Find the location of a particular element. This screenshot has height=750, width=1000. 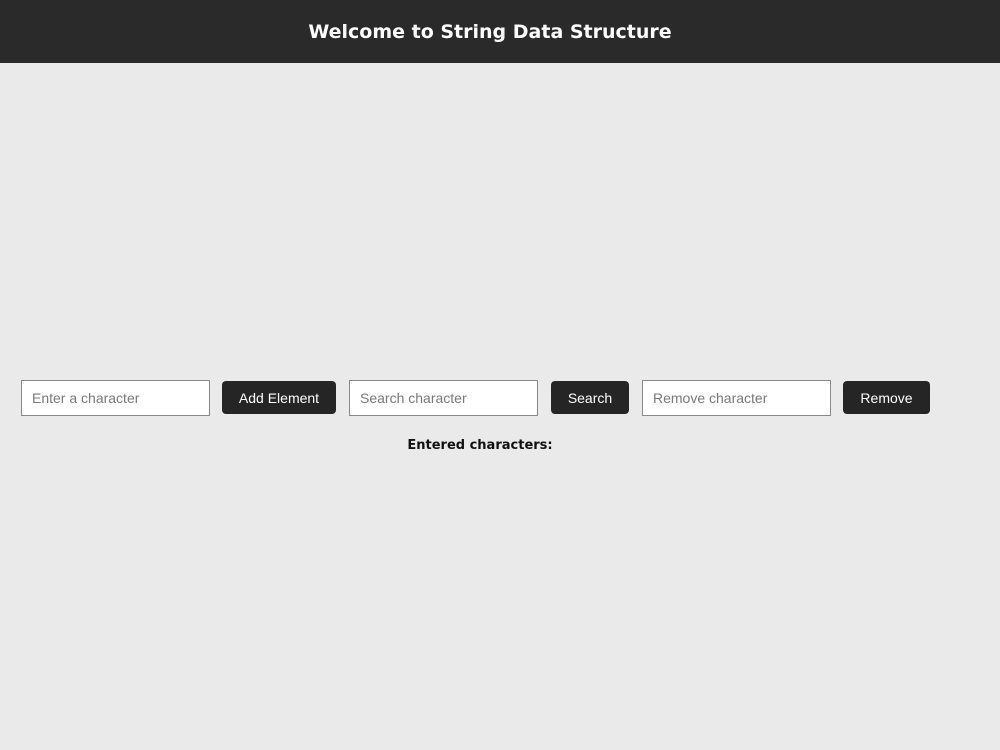

remove-character-input is located at coordinates (736, 398).